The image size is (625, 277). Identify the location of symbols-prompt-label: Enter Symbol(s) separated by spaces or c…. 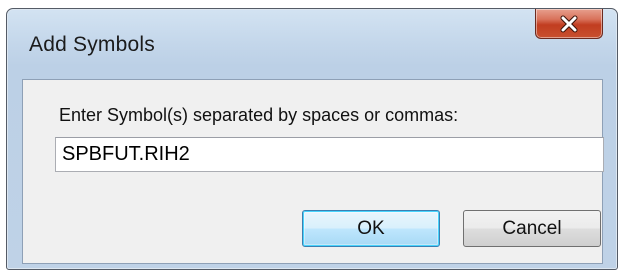
(259, 115).